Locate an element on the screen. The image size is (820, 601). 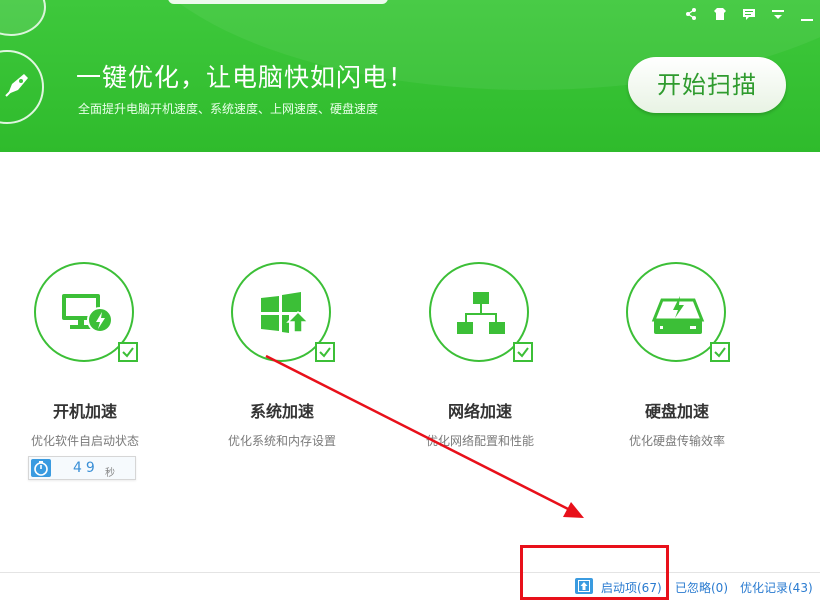
footer-divider is located at coordinates (410, 572).